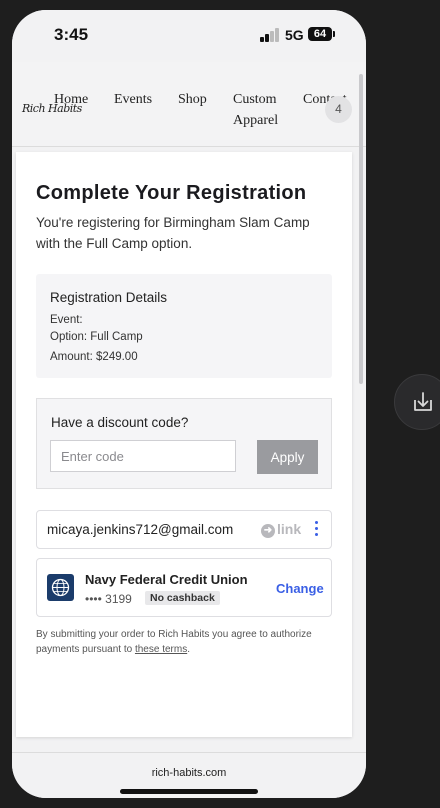 The height and width of the screenshot is (808, 440). What do you see at coordinates (255, 100) in the screenshot?
I see `nav-custom: Custom` at bounding box center [255, 100].